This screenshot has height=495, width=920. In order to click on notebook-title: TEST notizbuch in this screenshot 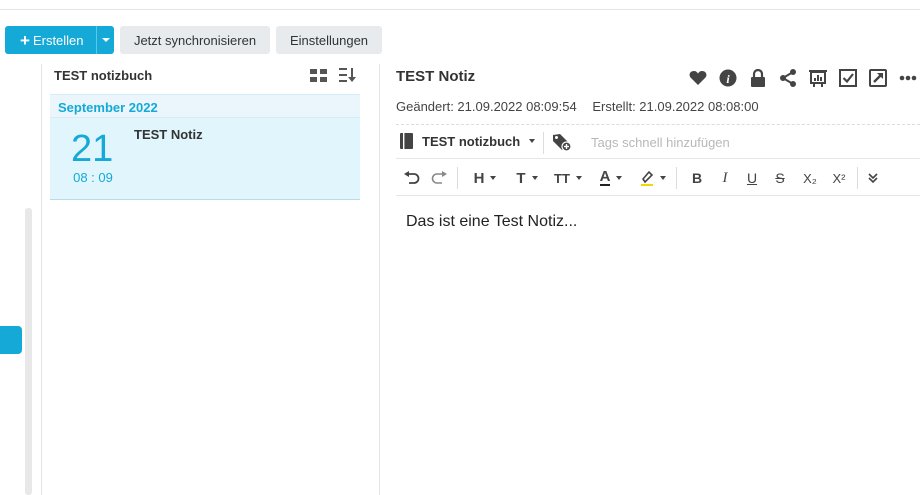, I will do `click(103, 75)`.